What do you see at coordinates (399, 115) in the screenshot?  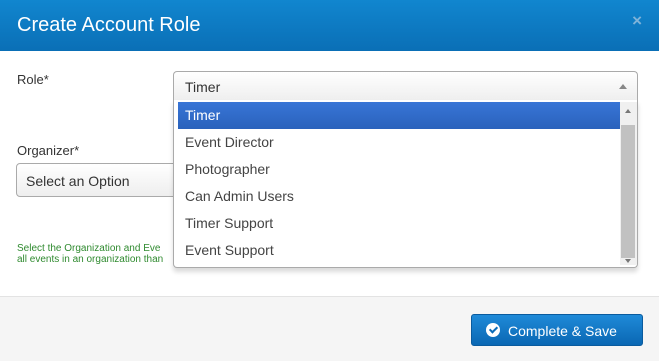 I see `dropdown-option-timer: Timer` at bounding box center [399, 115].